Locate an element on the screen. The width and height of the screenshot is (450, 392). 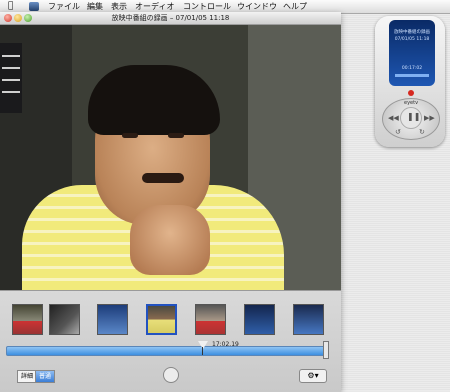
back-icon: ↺ is located at coordinates (398, 132).